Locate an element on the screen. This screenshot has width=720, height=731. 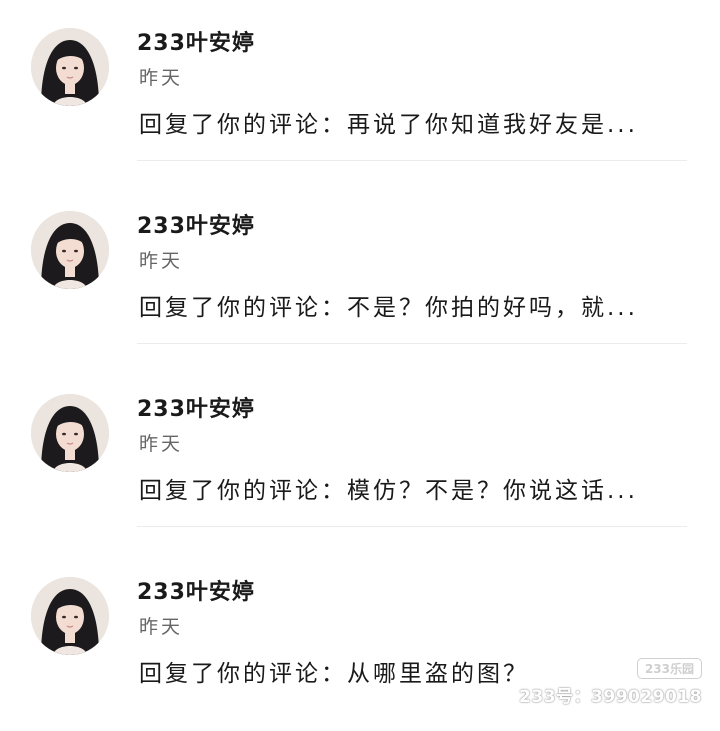
watermark: 233乐园 233号：399029018 is located at coordinates (610, 682).